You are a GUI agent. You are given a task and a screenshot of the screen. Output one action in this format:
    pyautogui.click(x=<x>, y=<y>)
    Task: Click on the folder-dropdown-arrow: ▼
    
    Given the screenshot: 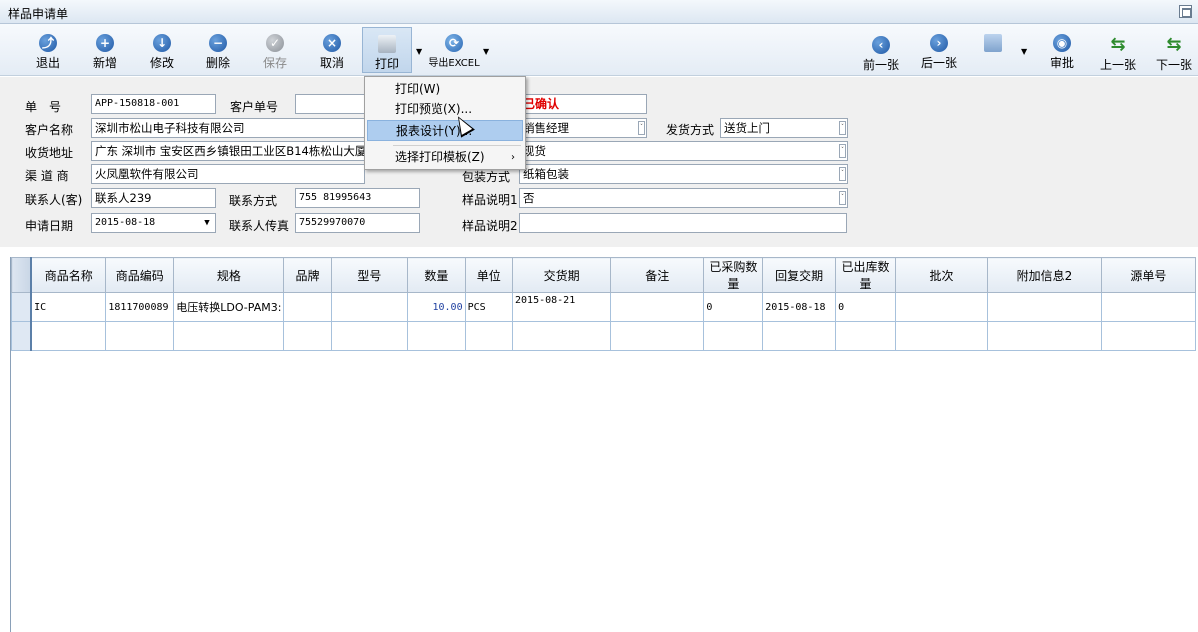 What is the action you would take?
    pyautogui.click(x=1025, y=50)
    